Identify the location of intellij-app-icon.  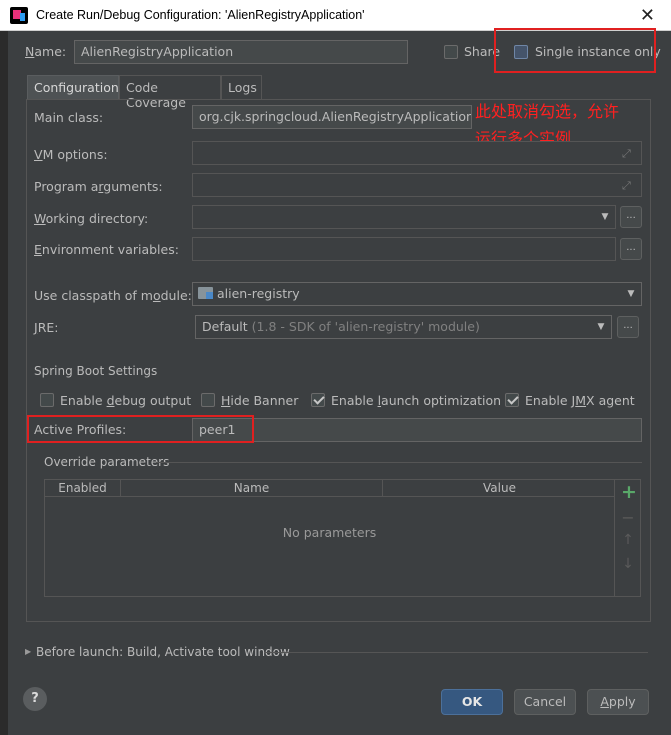
(19, 15).